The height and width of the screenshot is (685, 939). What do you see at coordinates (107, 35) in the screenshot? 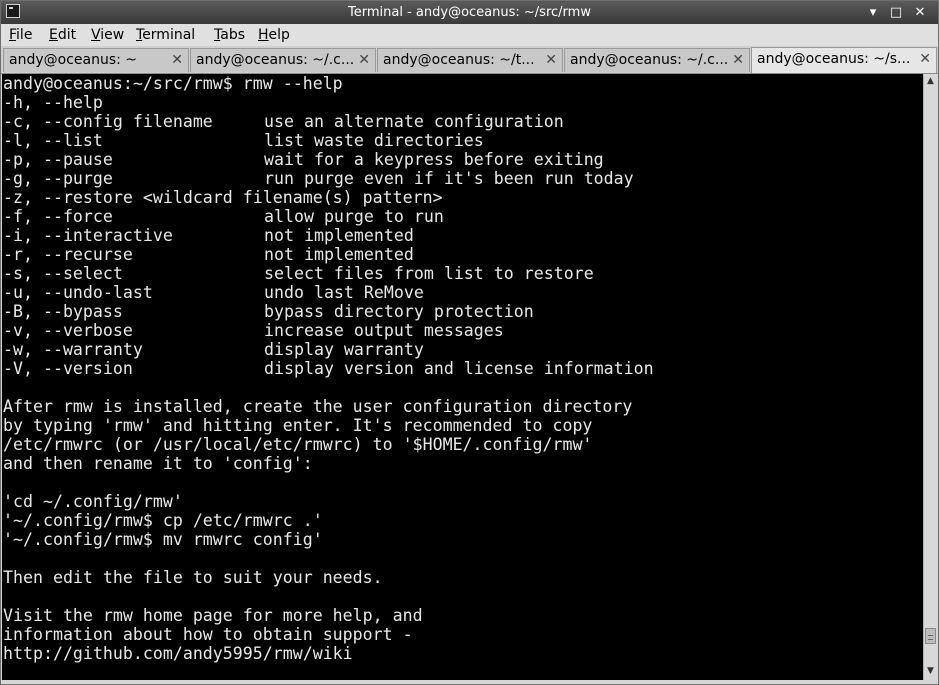
I see `menu-view: View` at bounding box center [107, 35].